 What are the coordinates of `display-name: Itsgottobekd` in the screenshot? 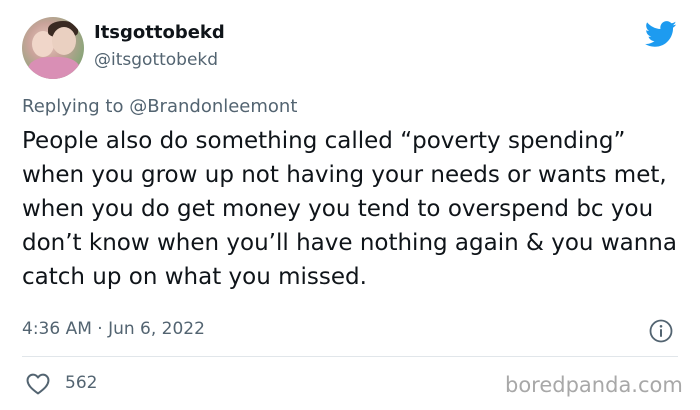 It's located at (159, 32).